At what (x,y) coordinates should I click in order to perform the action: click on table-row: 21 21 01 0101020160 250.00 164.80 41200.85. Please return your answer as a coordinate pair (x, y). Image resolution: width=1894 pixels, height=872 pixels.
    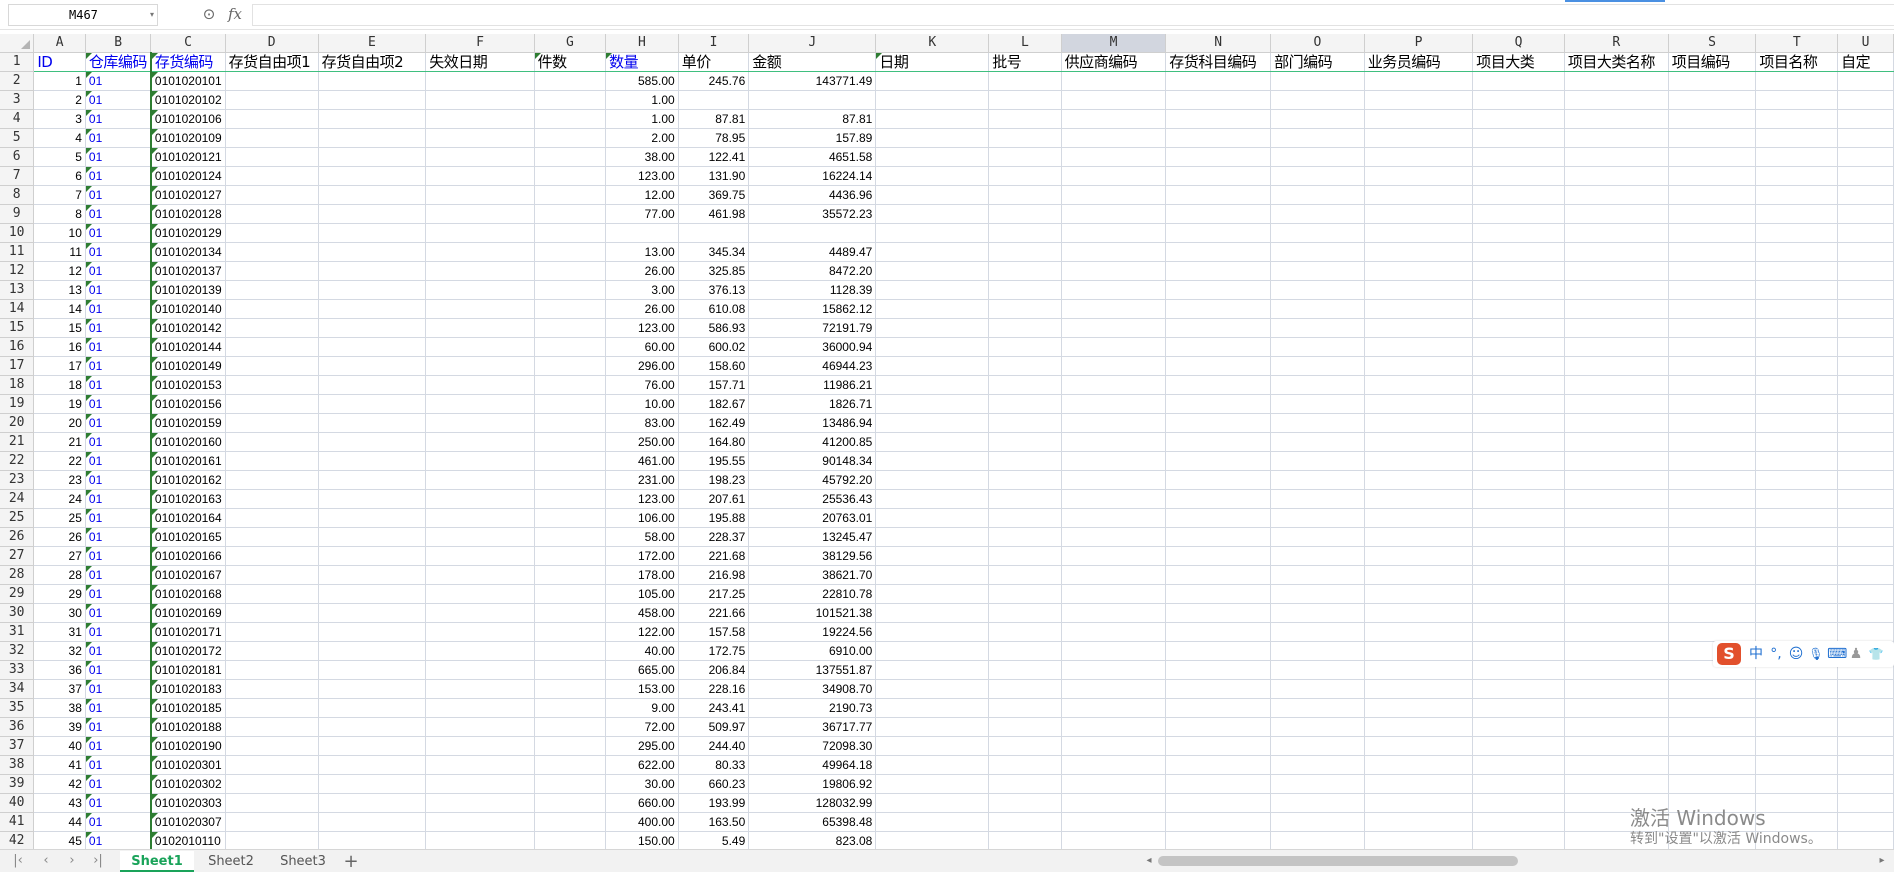
    Looking at the image, I should click on (947, 442).